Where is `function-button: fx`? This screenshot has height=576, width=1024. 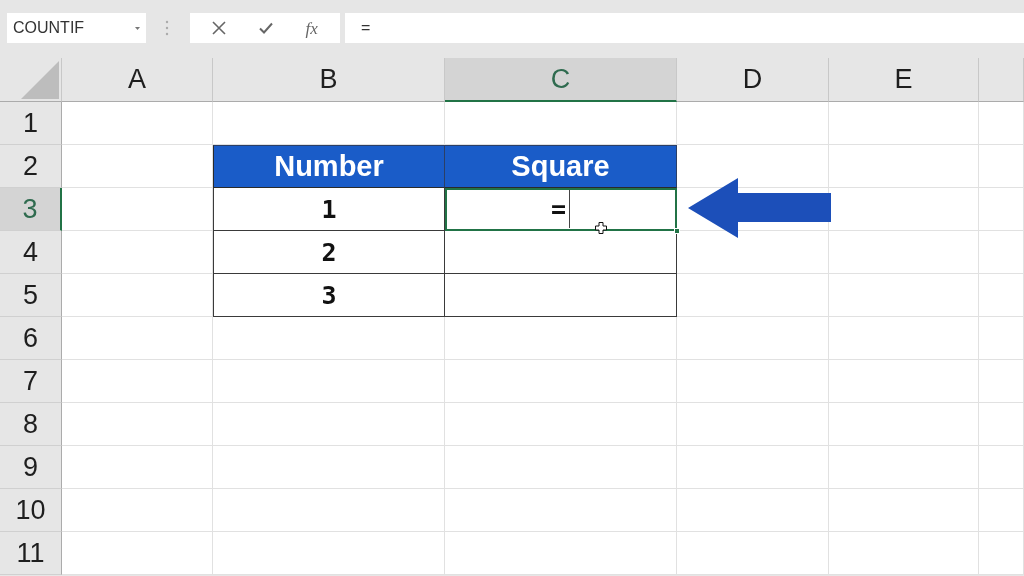
function-button: fx is located at coordinates (311, 28).